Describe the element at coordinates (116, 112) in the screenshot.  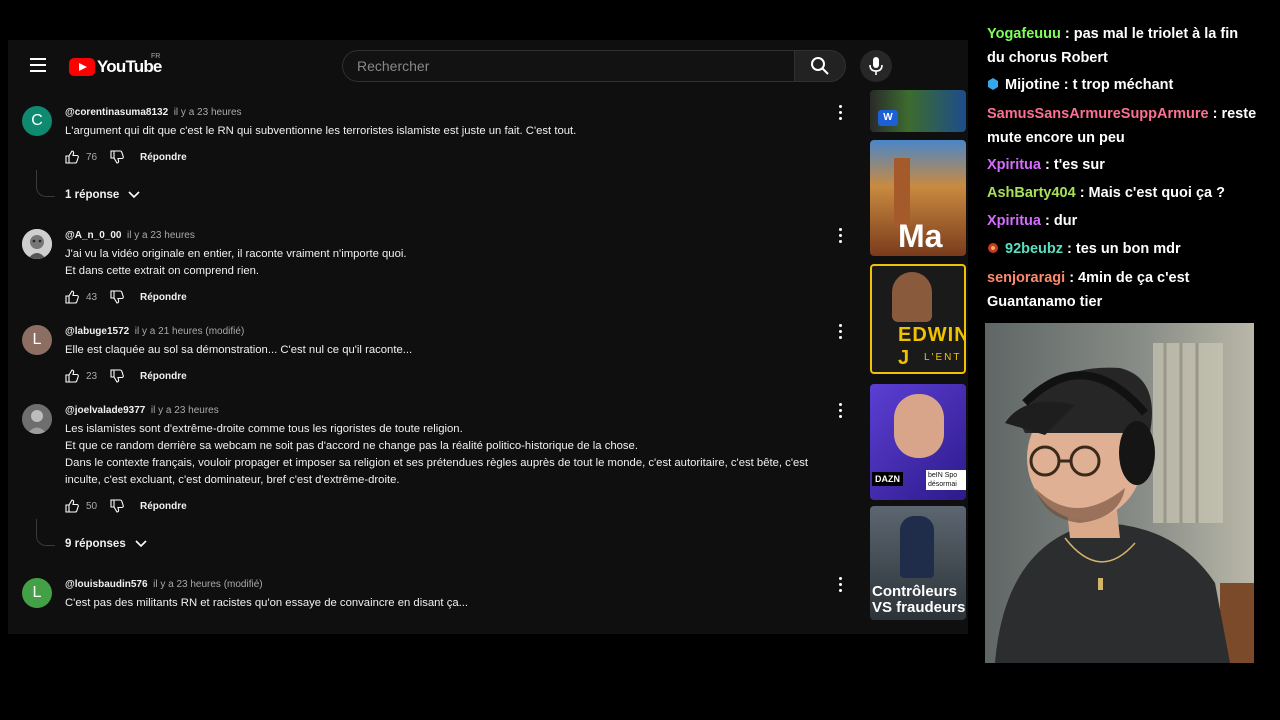
I see `comment-author: @corentinasuma8132` at that location.